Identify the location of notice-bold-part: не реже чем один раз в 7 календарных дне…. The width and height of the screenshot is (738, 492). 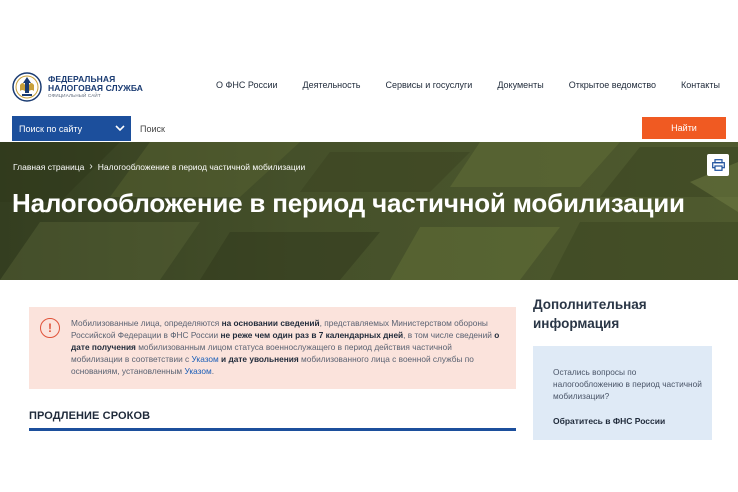
(312, 335).